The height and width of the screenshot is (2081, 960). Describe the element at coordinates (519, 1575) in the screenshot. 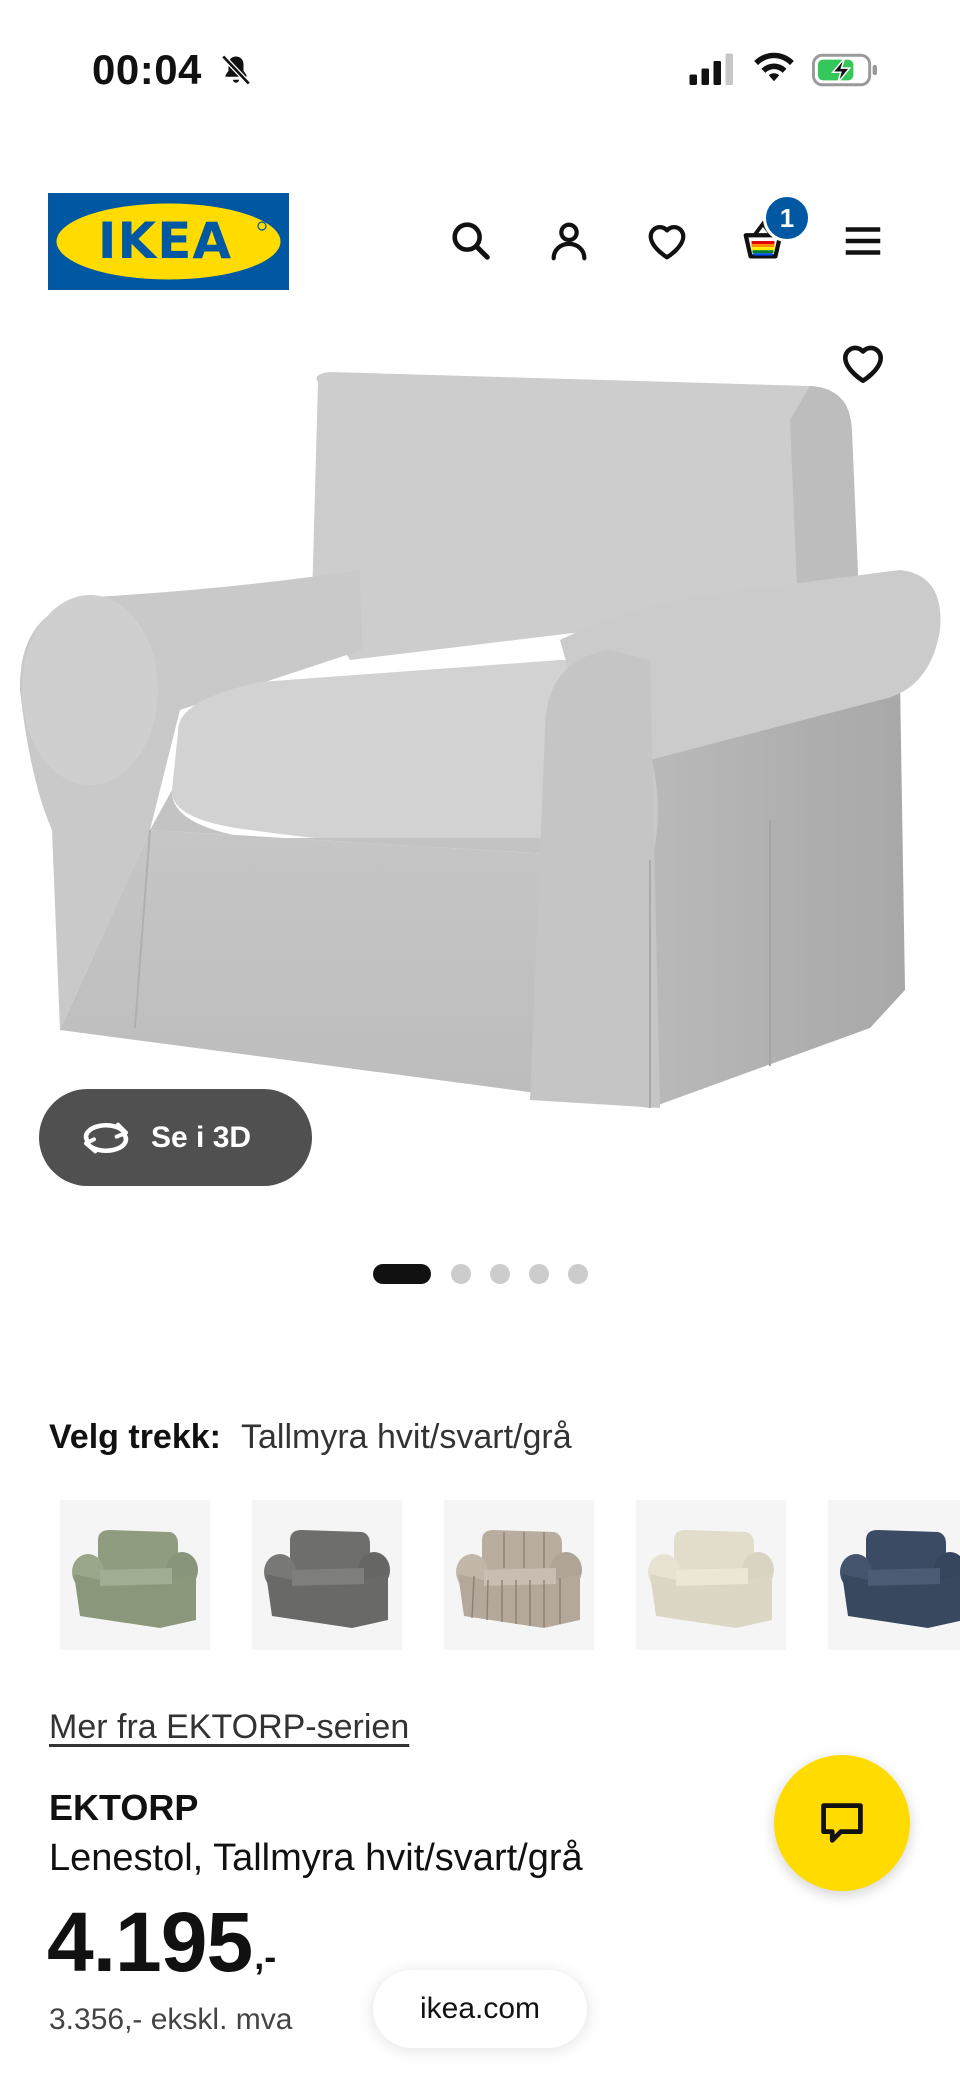

I see `swatch-armchair-stripe` at that location.